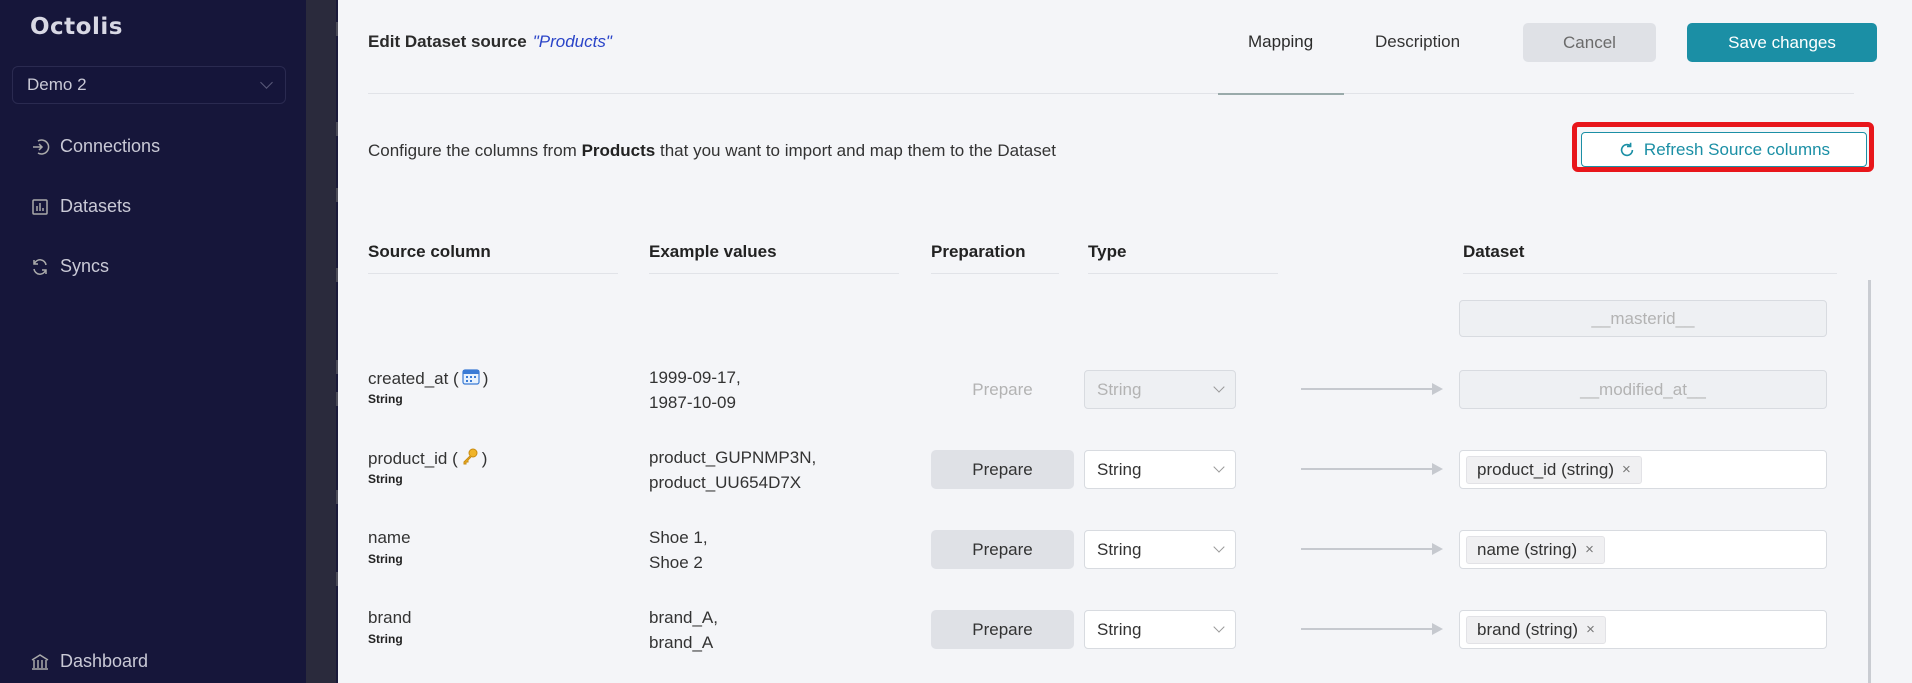 This screenshot has height=683, width=1912. I want to click on dataset-field: name (string) ×, so click(1643, 549).